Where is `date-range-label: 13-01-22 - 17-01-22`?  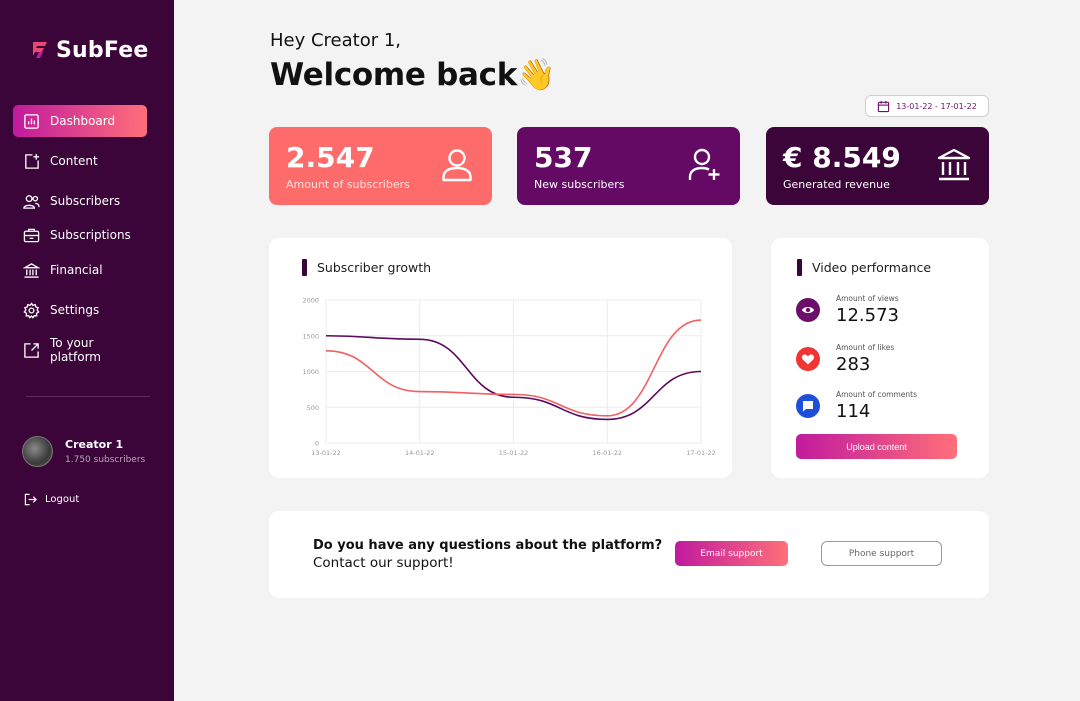
date-range-label: 13-01-22 - 17-01-22 is located at coordinates (936, 106).